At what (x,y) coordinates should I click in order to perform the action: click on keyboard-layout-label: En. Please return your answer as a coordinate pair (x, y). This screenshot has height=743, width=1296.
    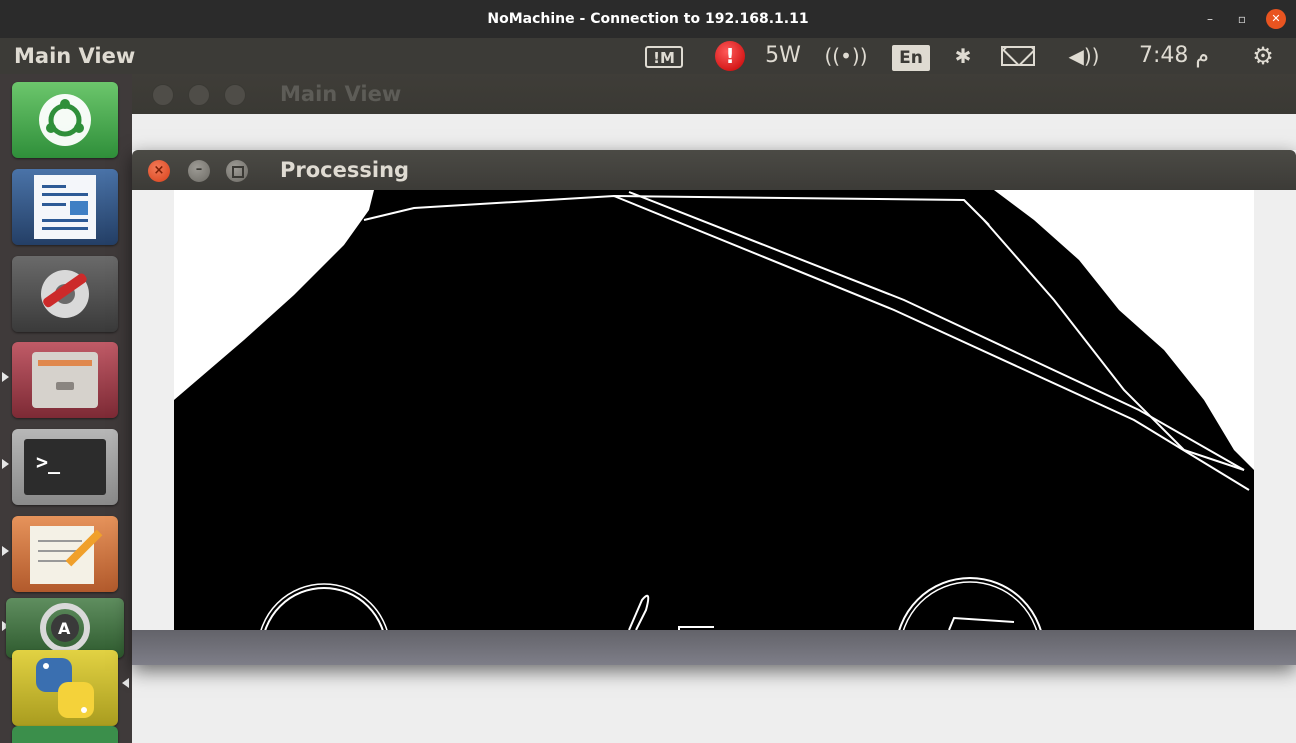
    Looking at the image, I should click on (911, 58).